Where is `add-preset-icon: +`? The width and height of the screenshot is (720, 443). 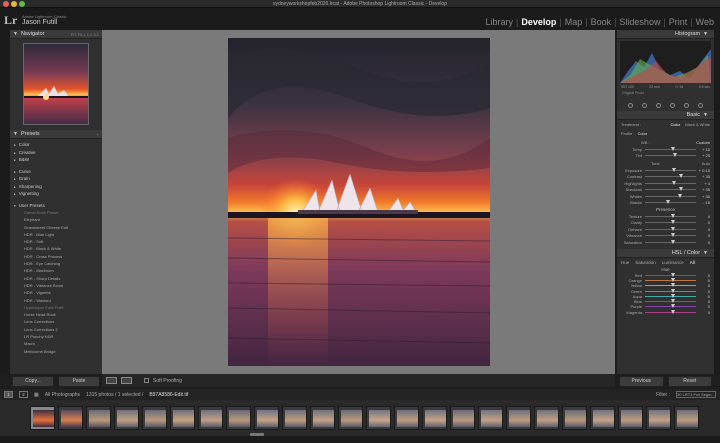 add-preset-icon: + is located at coordinates (98, 134).